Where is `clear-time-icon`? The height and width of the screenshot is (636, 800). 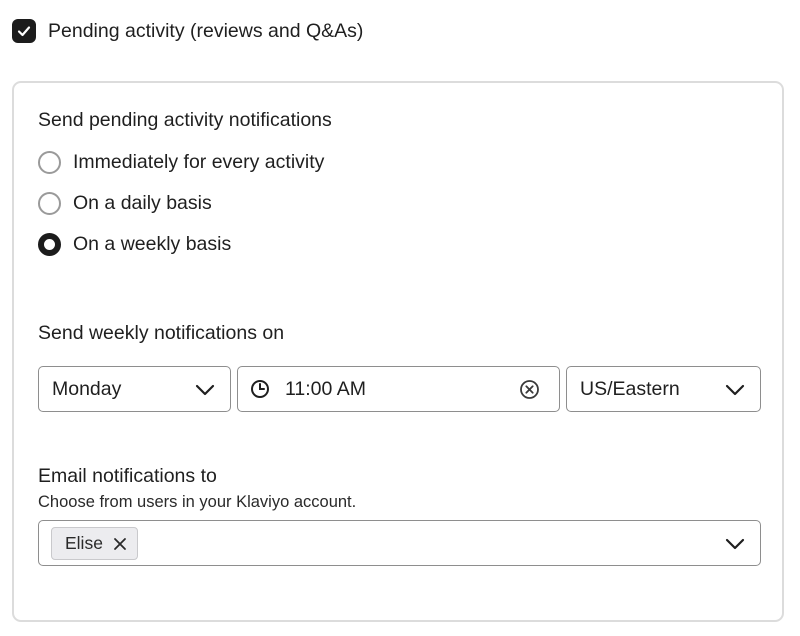
clear-time-icon is located at coordinates (529, 389).